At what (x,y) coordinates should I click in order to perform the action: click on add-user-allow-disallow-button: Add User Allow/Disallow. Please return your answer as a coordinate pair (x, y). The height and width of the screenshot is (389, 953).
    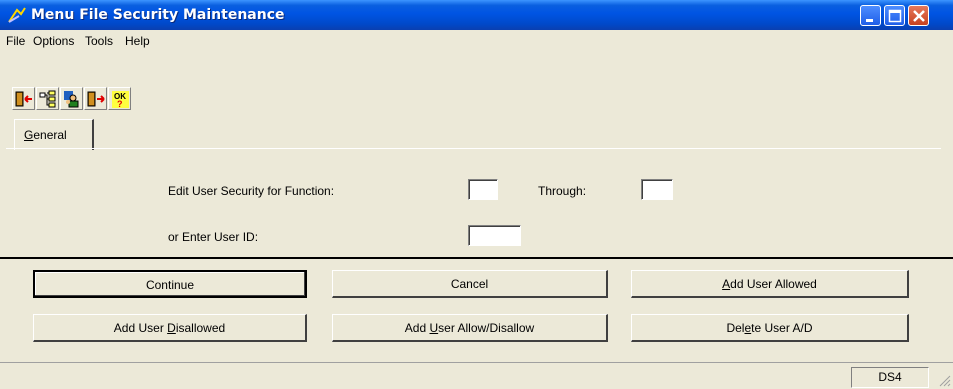
    Looking at the image, I should click on (470, 328).